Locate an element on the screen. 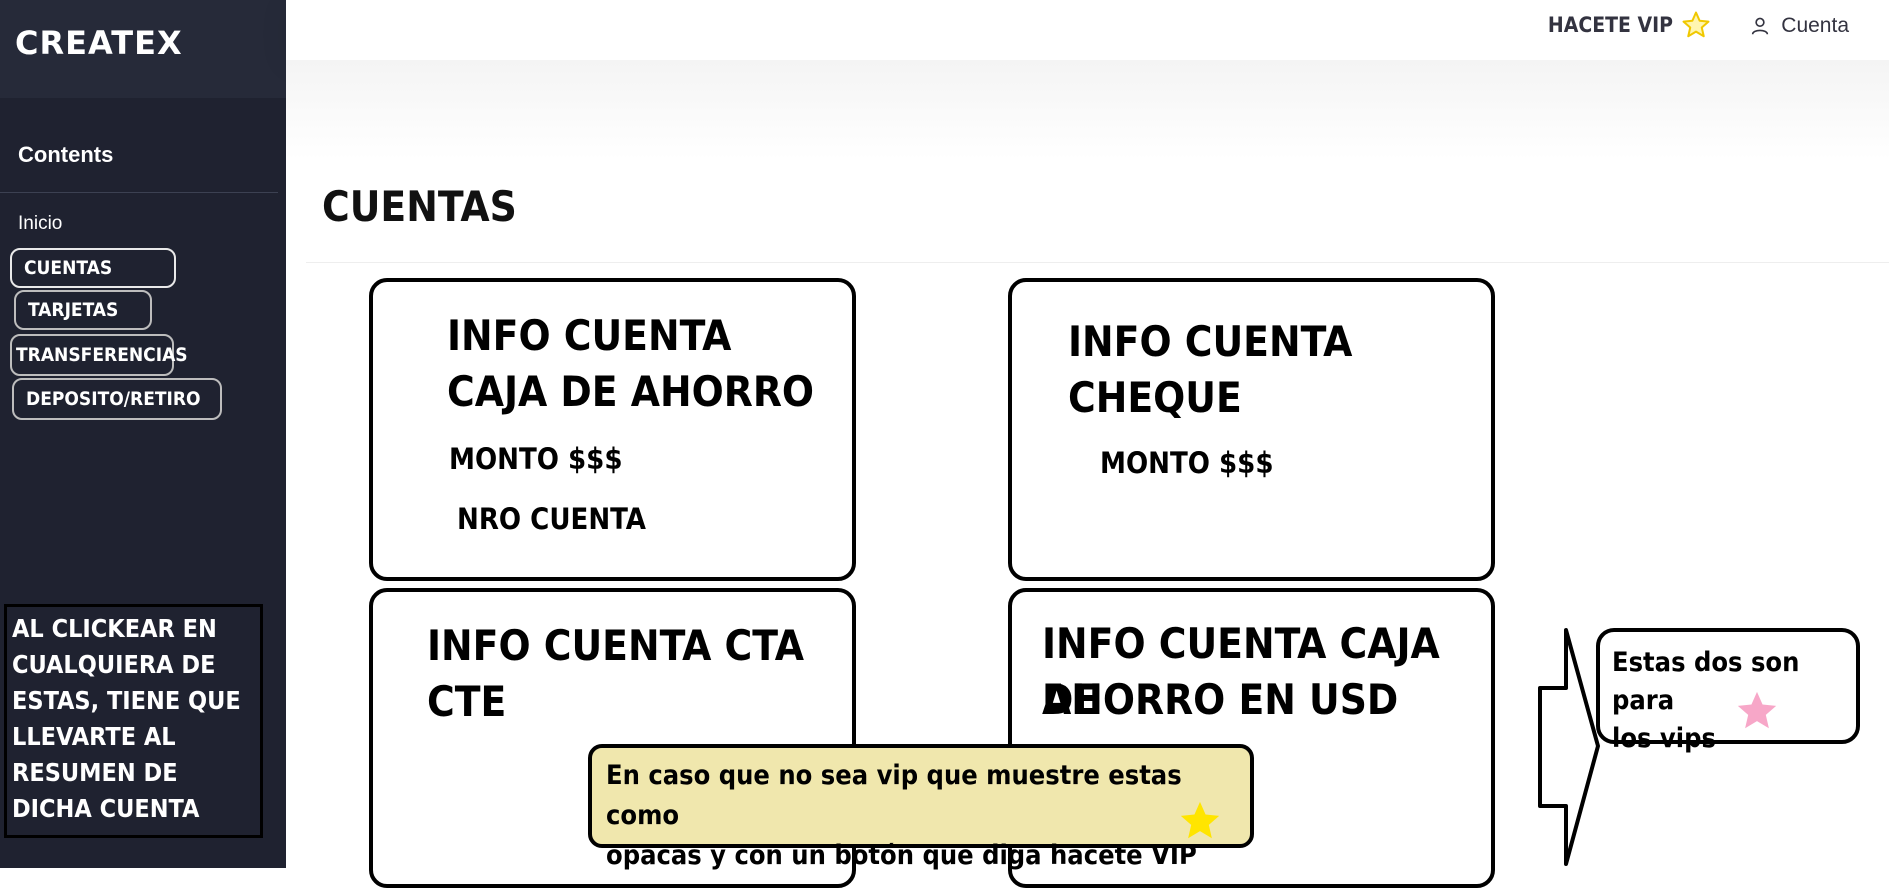  sidebar-item-transferencias: TRANSFERENCIAS is located at coordinates (99, 355).